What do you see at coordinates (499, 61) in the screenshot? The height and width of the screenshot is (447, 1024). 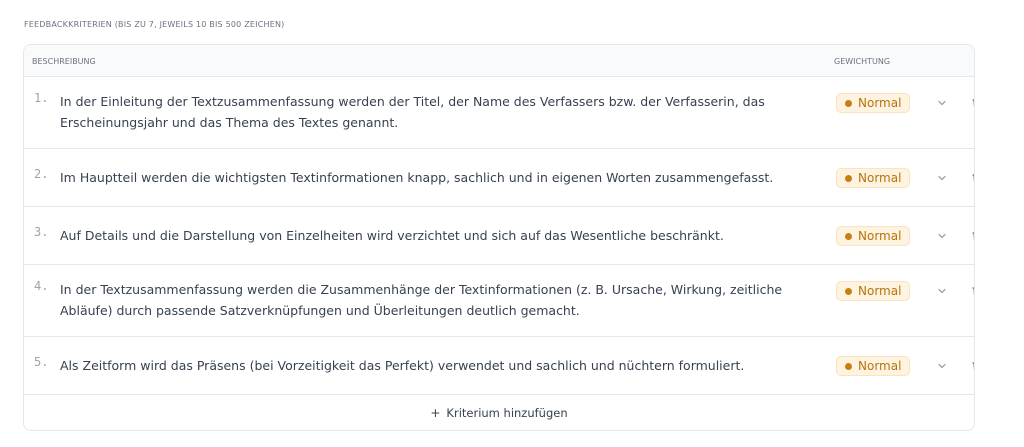 I see `table-header: BESCHREIBUNG GEWICHTUNG` at bounding box center [499, 61].